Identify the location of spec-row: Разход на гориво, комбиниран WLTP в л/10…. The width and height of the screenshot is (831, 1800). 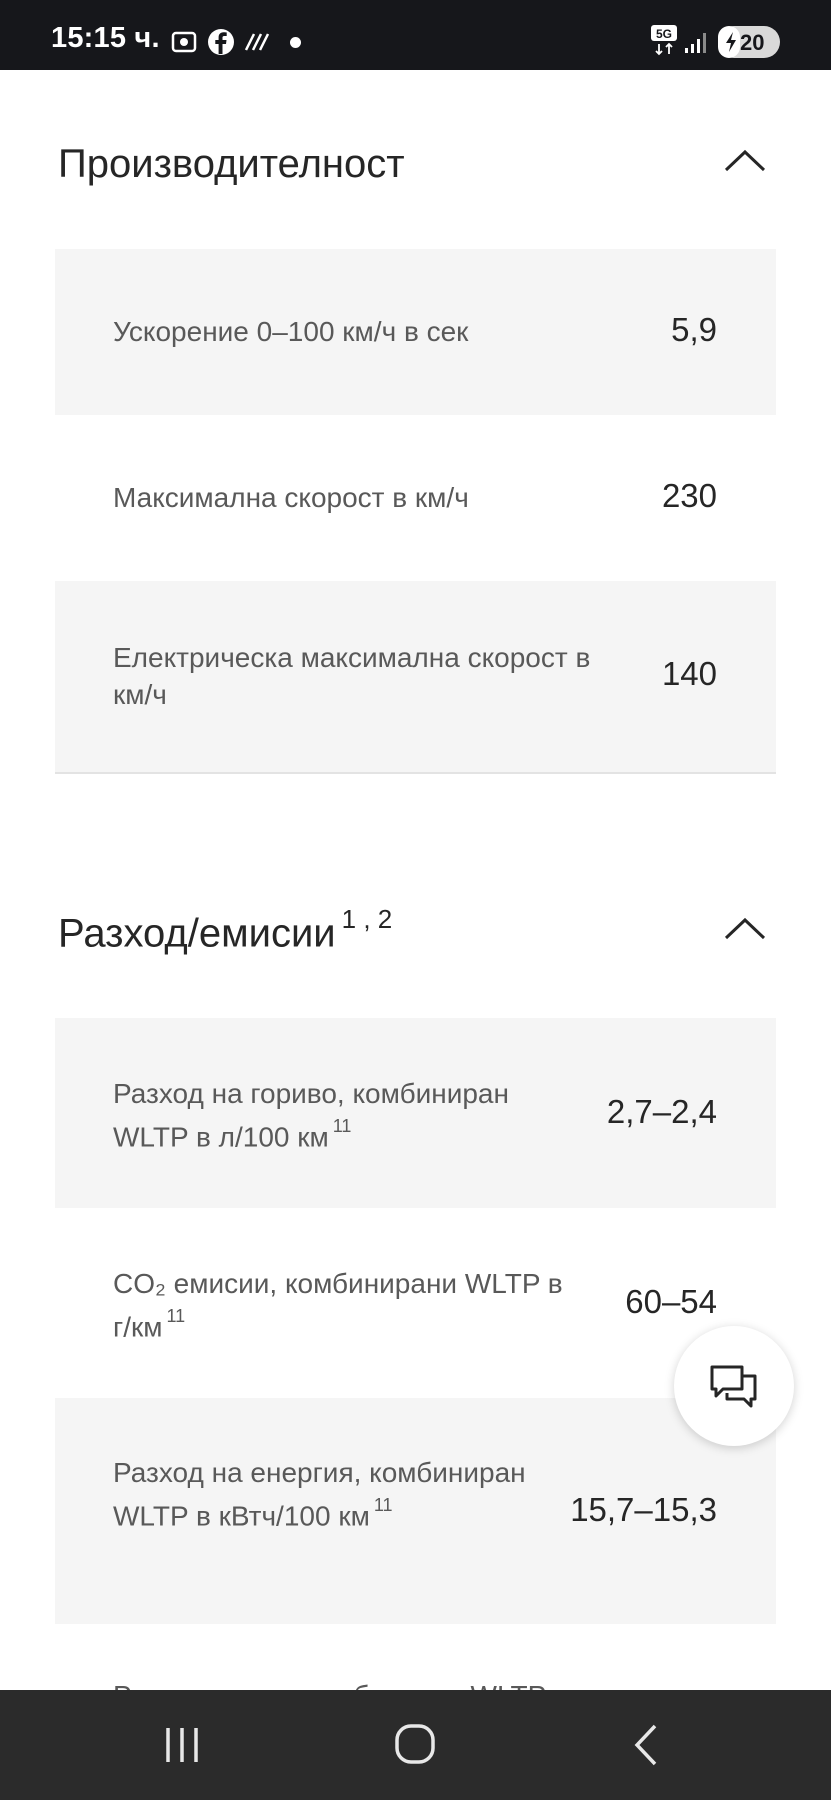
(415, 1113).